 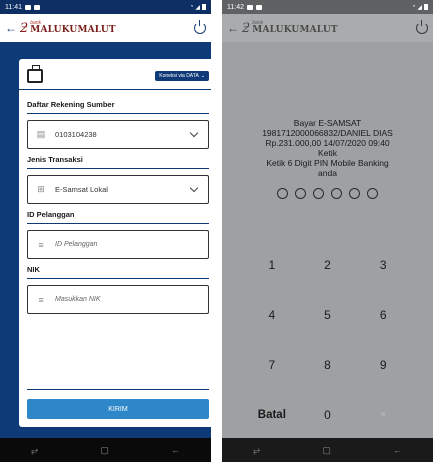 I want to click on key-7: 7, so click(x=272, y=365).